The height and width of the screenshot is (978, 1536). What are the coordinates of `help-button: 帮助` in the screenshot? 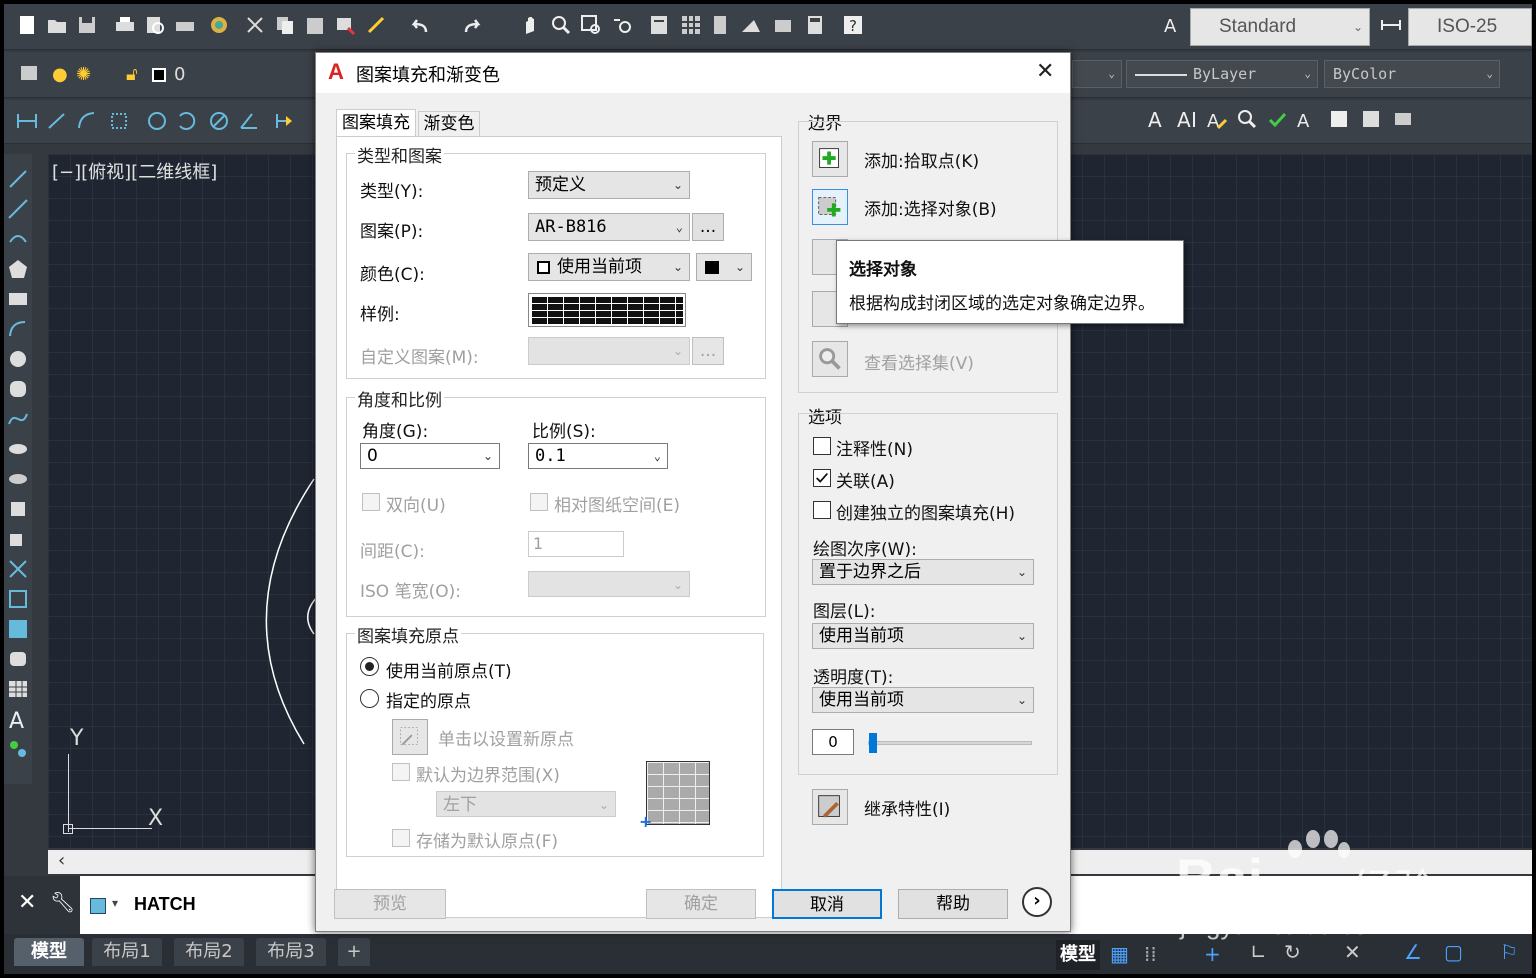 It's located at (953, 904).